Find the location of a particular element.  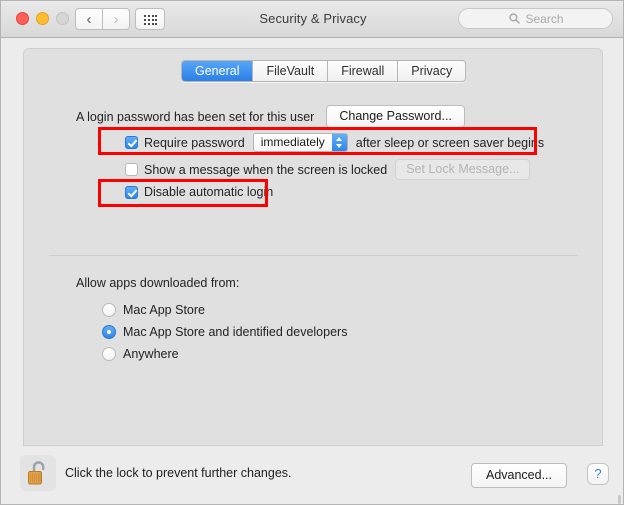

disable-automatic-login-row: Disable automatic login is located at coordinates (199, 192).